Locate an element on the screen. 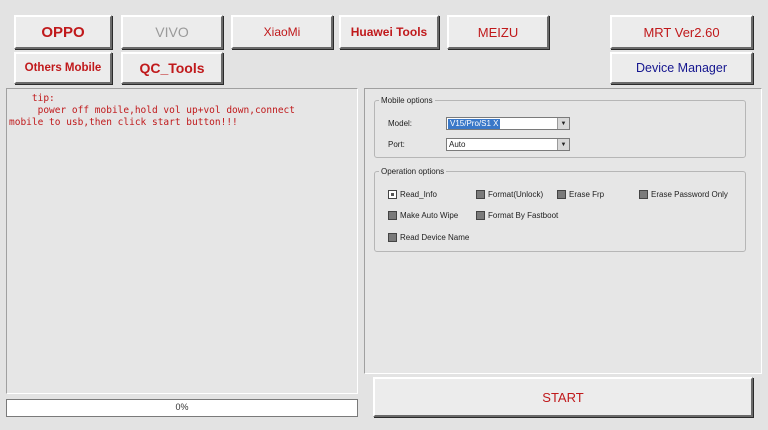  port-value: Auto is located at coordinates (457, 144).